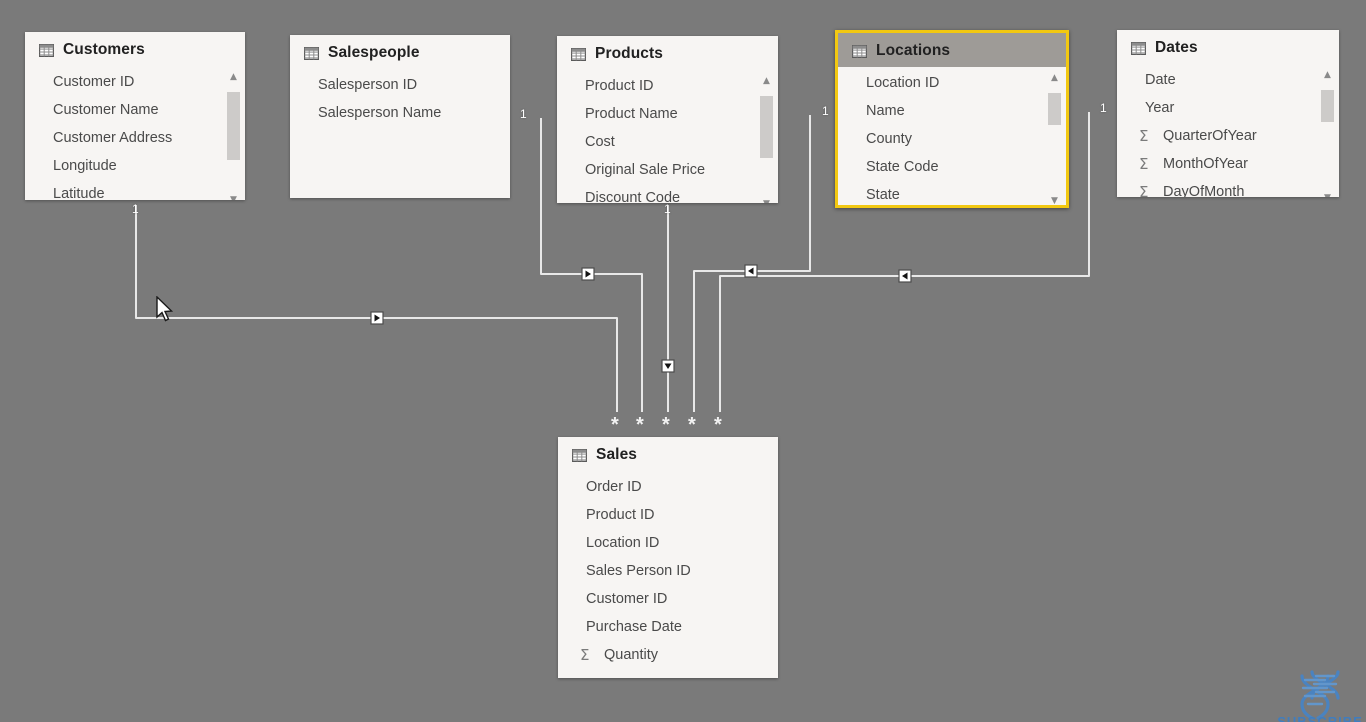 The height and width of the screenshot is (722, 1366). Describe the element at coordinates (889, 139) in the screenshot. I see `table-field-label: County` at that location.